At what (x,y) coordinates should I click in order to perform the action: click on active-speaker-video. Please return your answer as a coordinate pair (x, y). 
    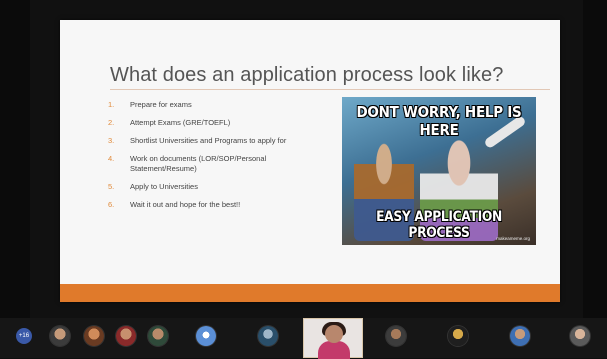
    Looking at the image, I should click on (333, 338).